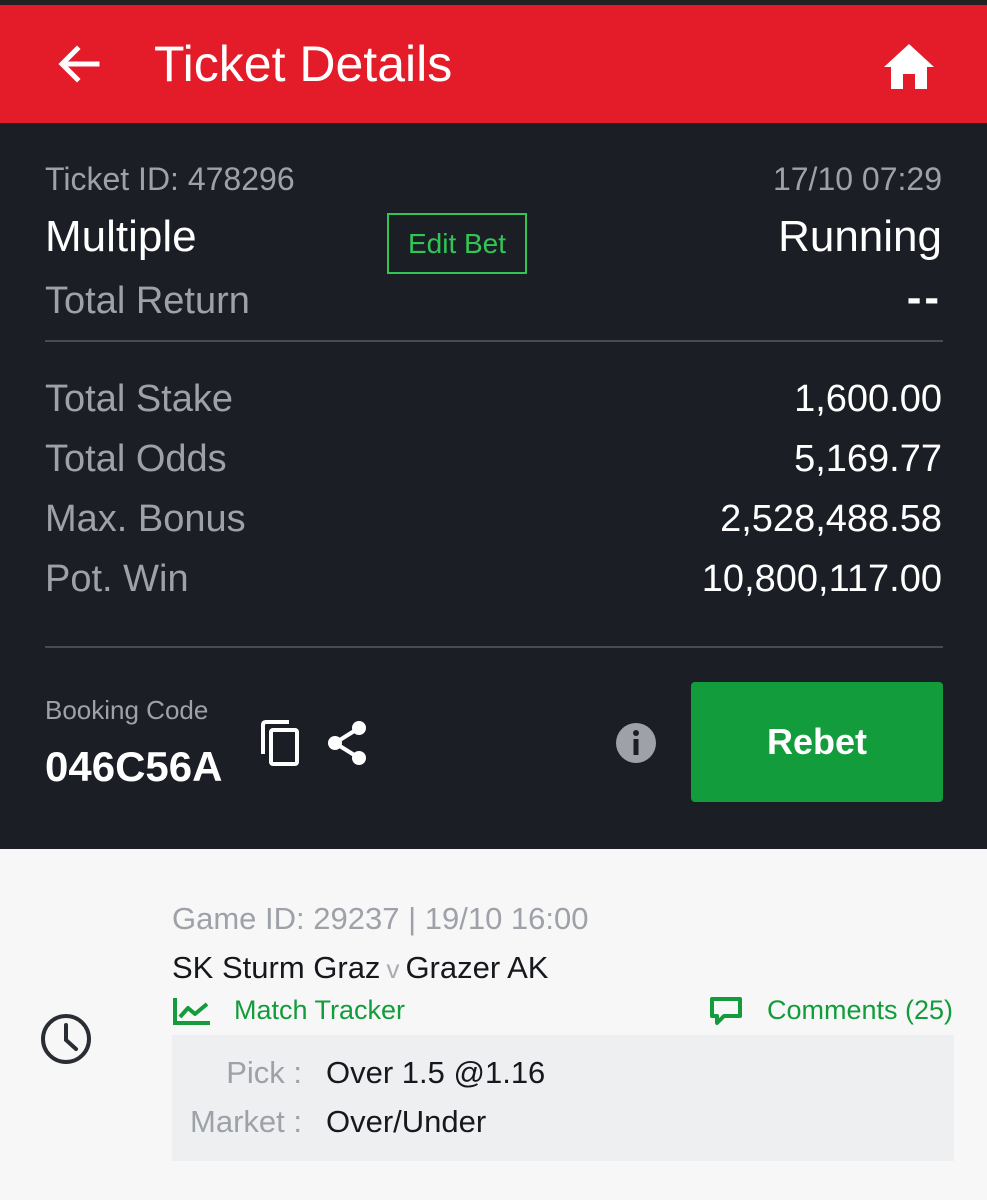 The height and width of the screenshot is (1200, 987). I want to click on pot-win-value: 10,800,117.00, so click(821, 579).